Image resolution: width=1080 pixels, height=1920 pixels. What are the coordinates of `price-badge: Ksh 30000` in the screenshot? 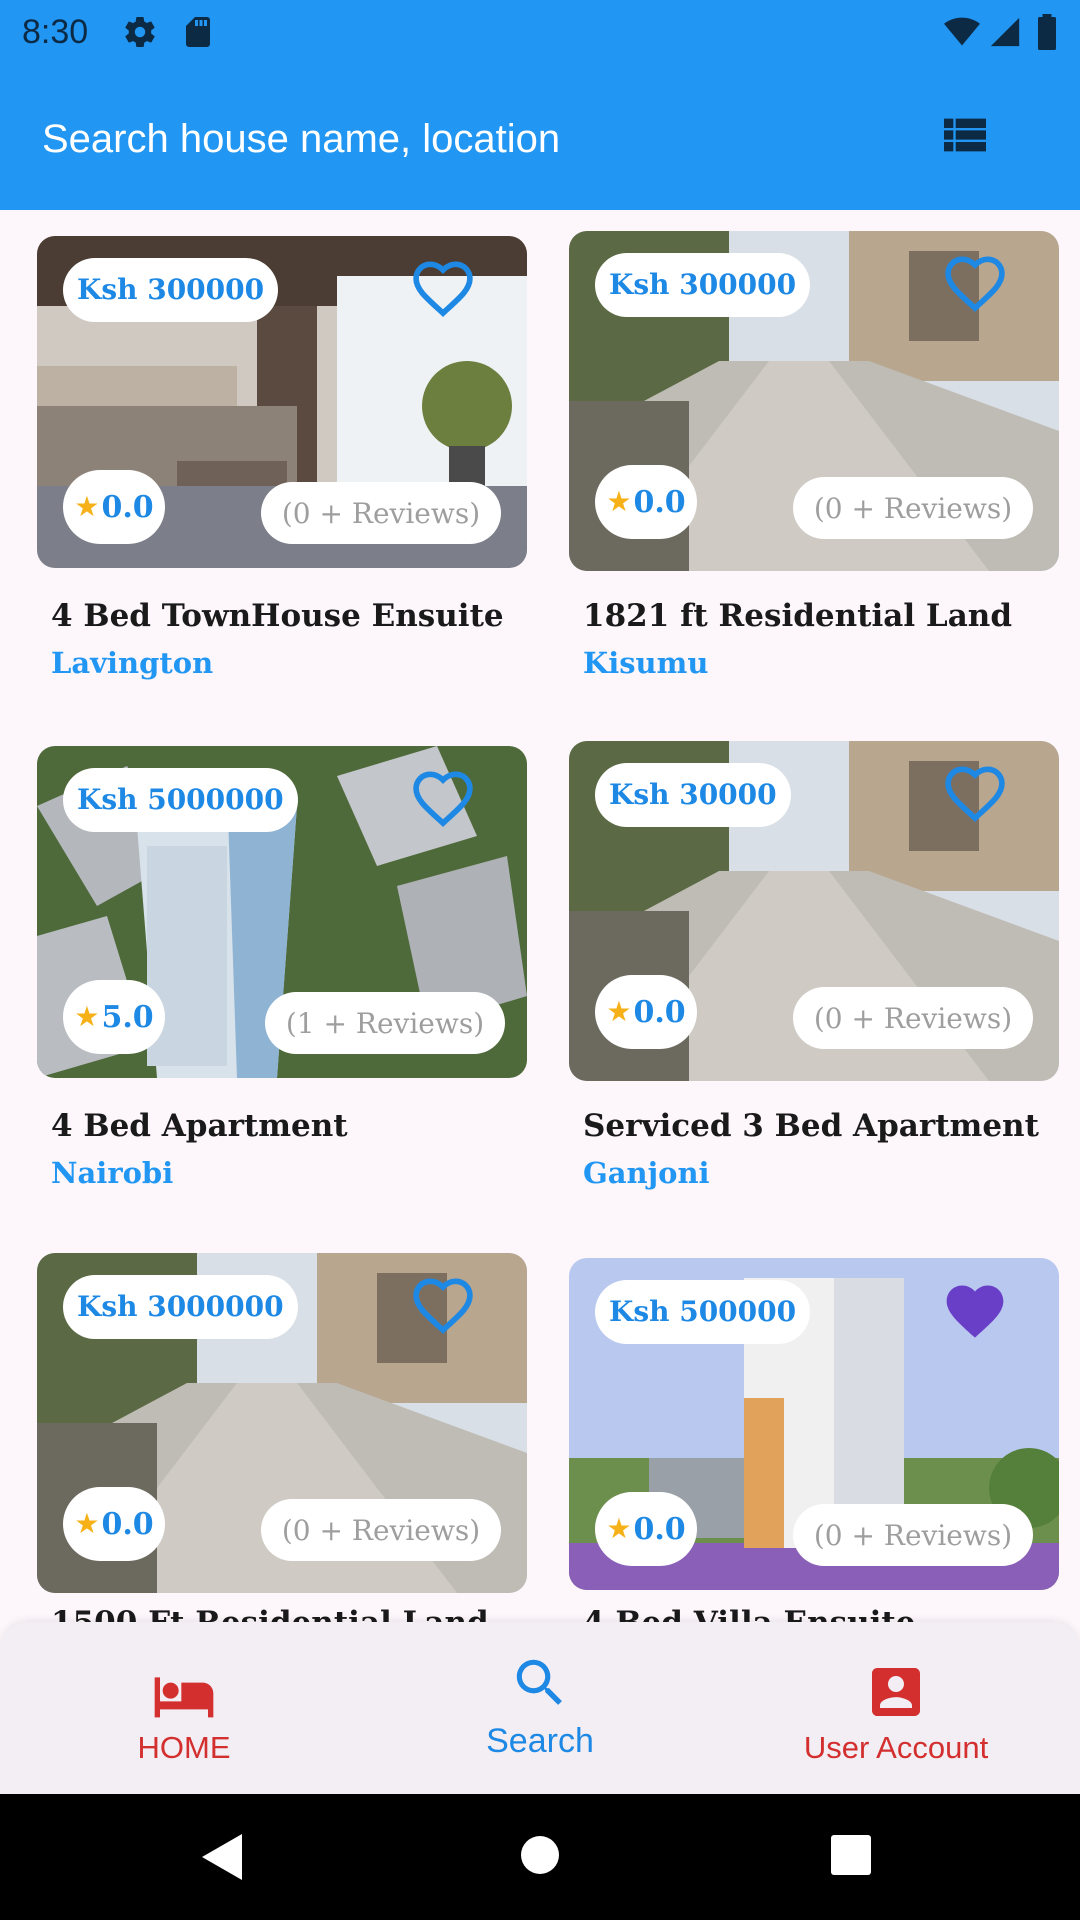 It's located at (693, 795).